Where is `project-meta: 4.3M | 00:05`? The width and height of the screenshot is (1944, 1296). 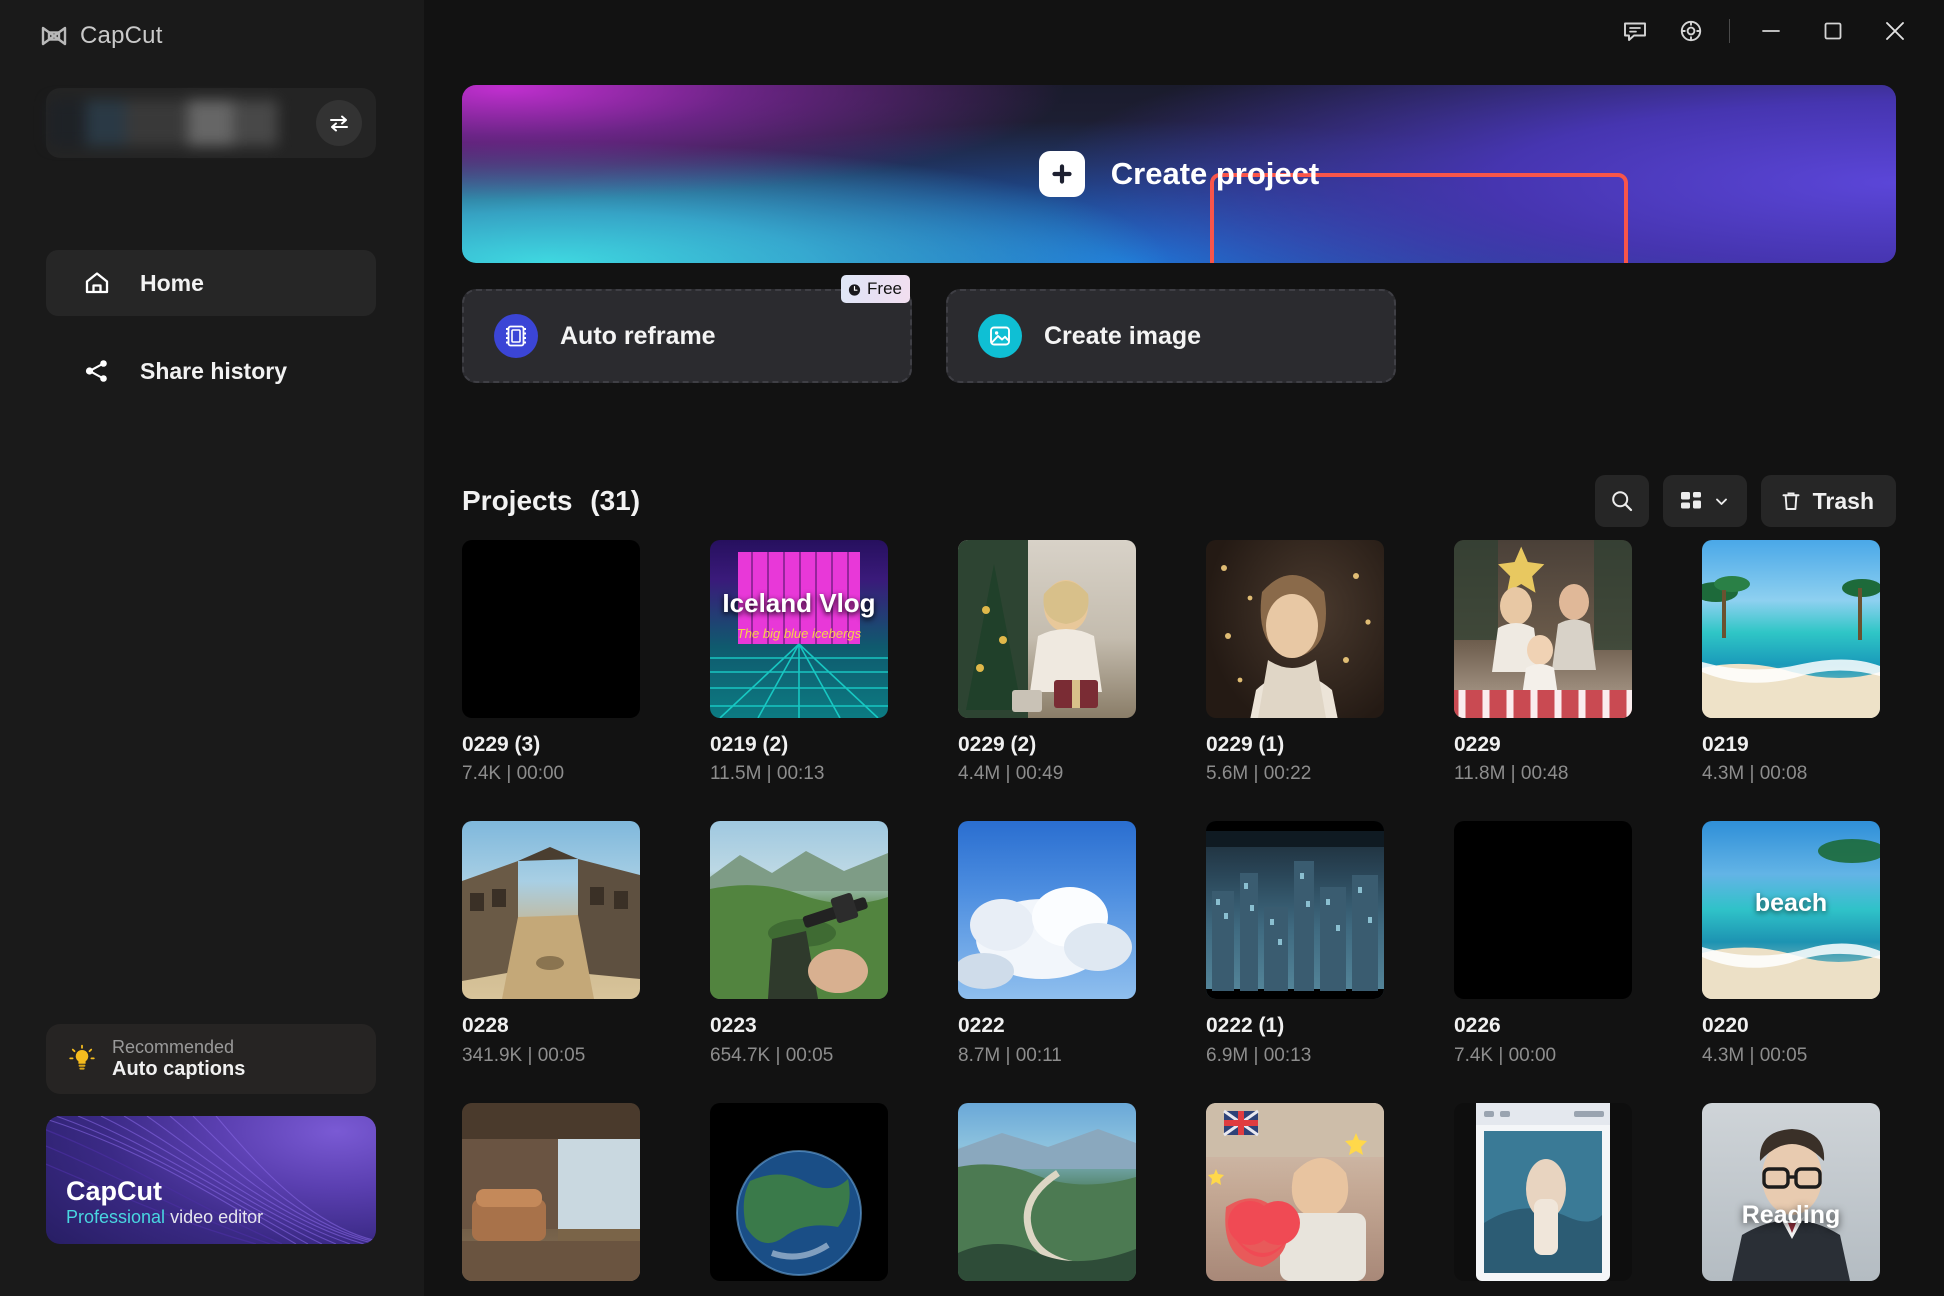
project-meta: 4.3M | 00:05 is located at coordinates (1755, 1055).